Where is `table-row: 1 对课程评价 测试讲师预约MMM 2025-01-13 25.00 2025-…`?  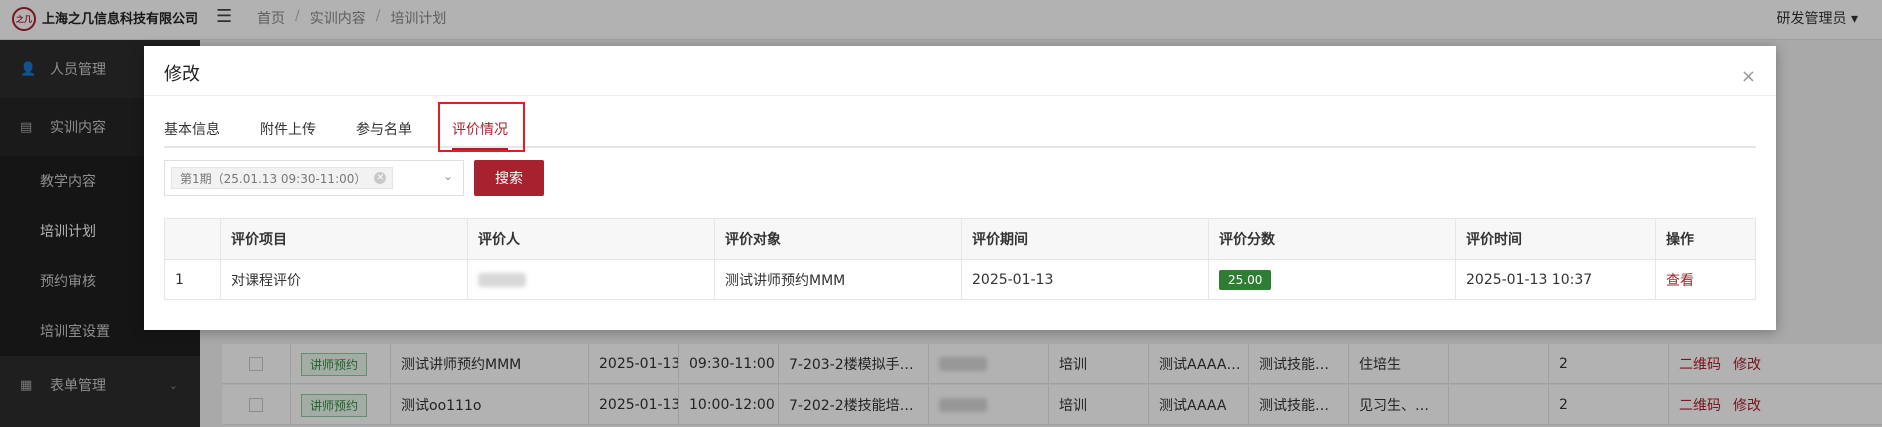 table-row: 1 对课程评价 测试讲师预约MMM 2025-01-13 25.00 2025-… is located at coordinates (960, 279).